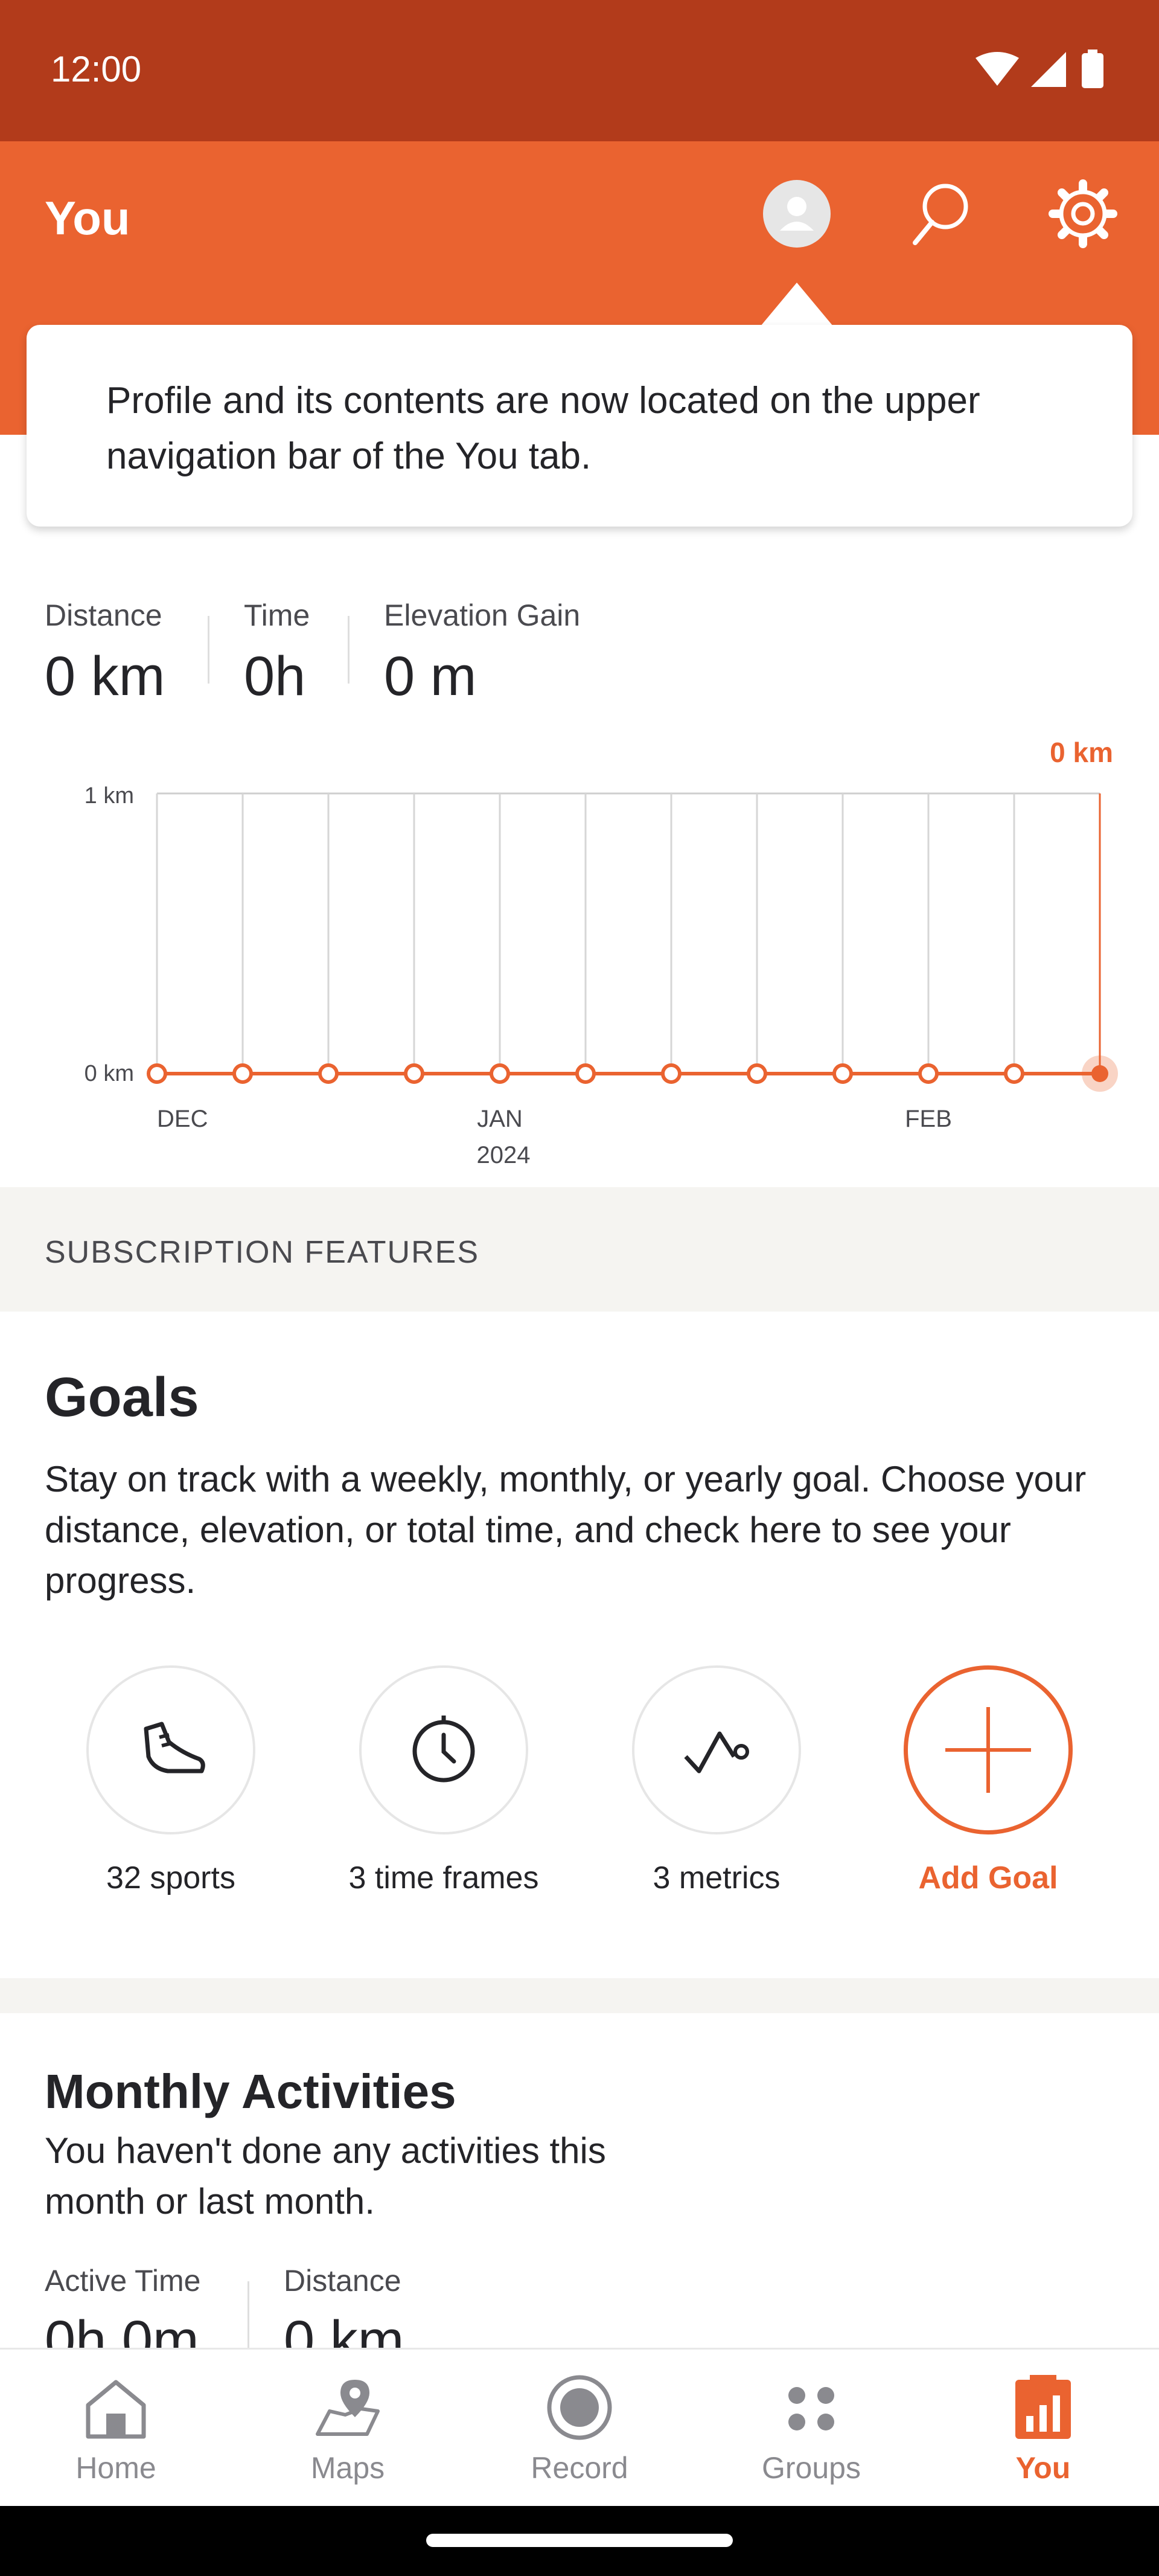  I want to click on status-bar: 12:00, so click(579, 70).